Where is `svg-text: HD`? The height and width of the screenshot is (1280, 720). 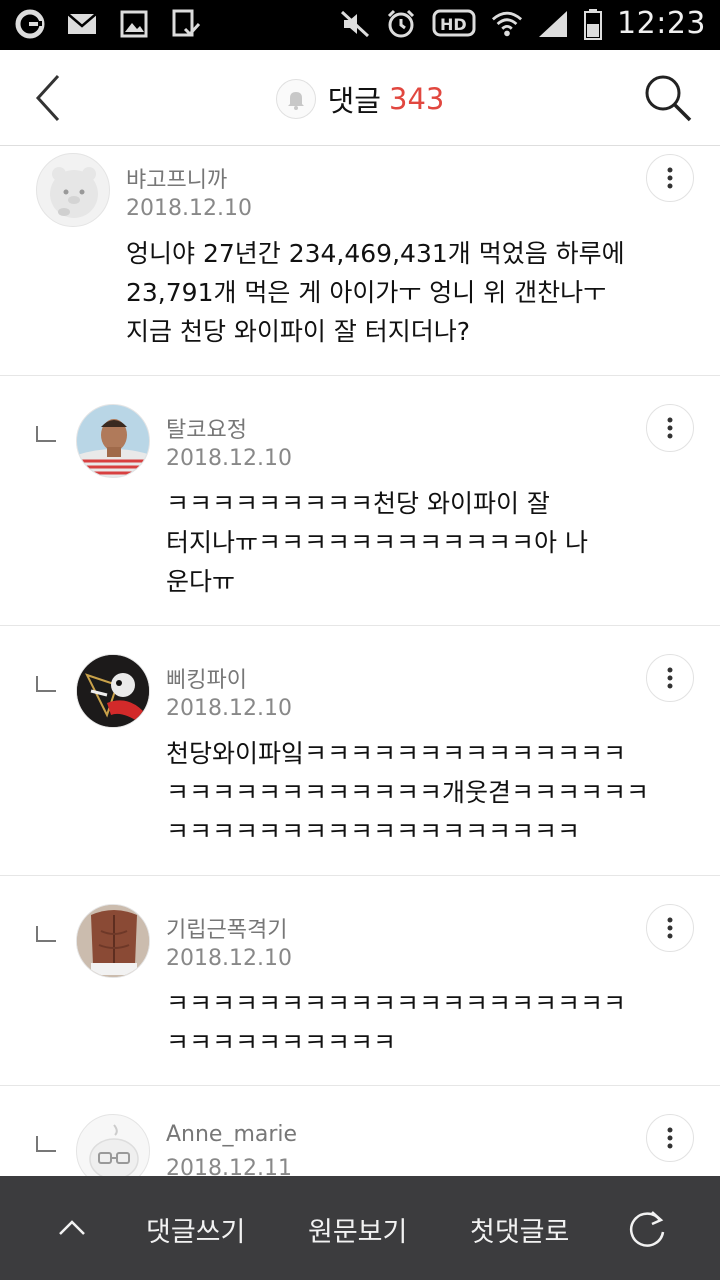 svg-text: HD is located at coordinates (453, 24).